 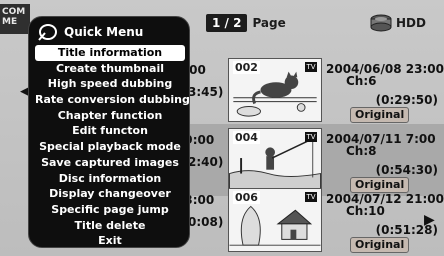 What do you see at coordinates (110, 226) in the screenshot?
I see `menu-item-title-delete: Title delete` at bounding box center [110, 226].